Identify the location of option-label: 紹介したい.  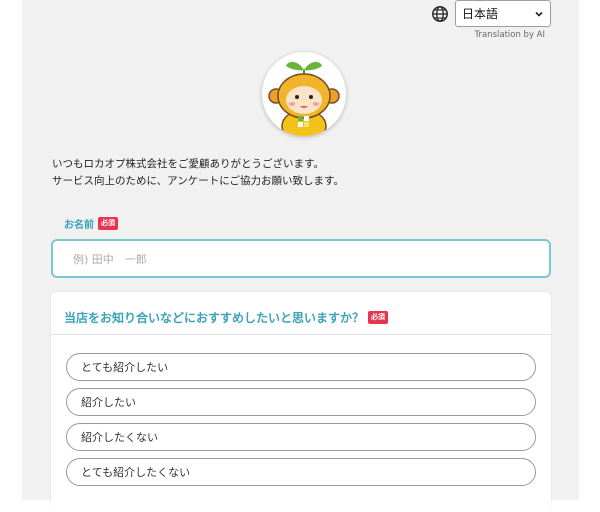
(108, 402).